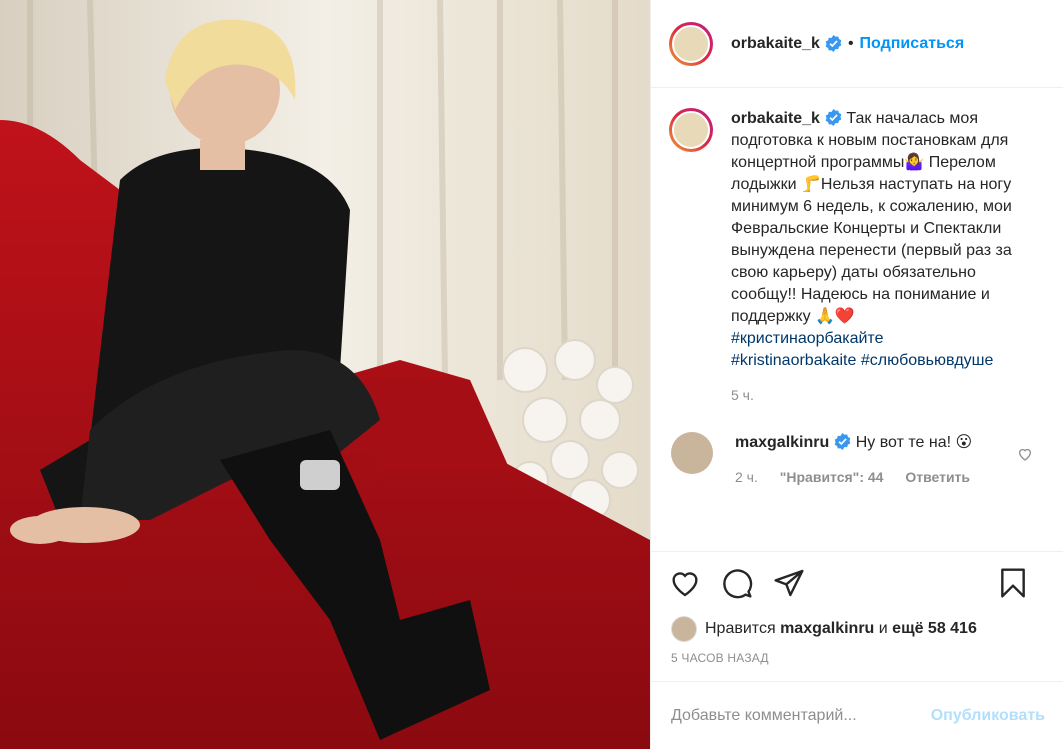  Describe the element at coordinates (857, 582) in the screenshot. I see `action-bar` at that location.